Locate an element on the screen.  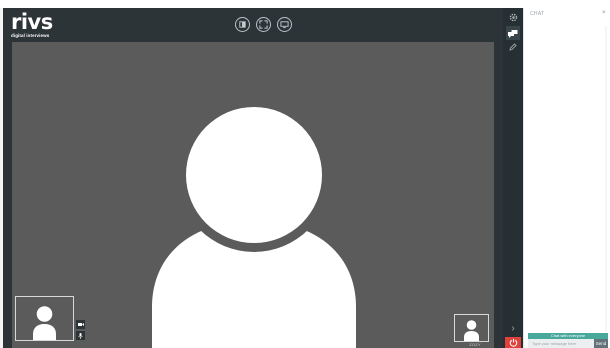
power-icon is located at coordinates (513, 342).